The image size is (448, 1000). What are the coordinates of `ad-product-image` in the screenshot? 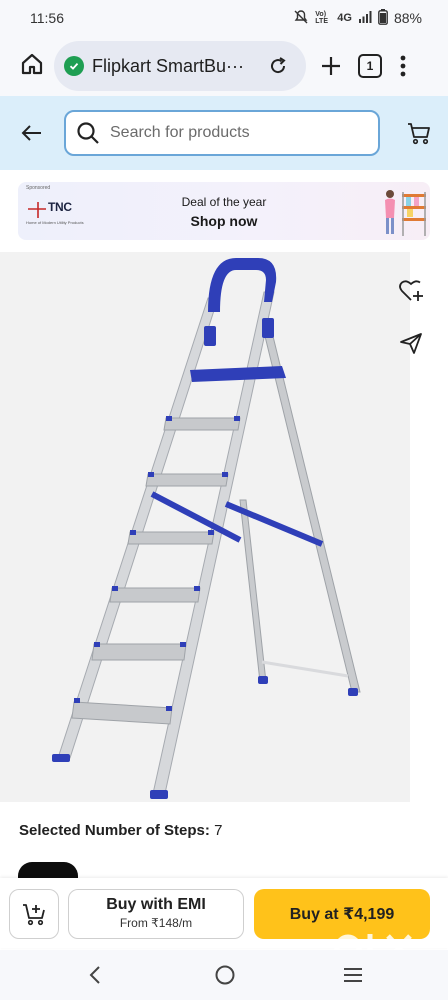 It's located at (405, 213).